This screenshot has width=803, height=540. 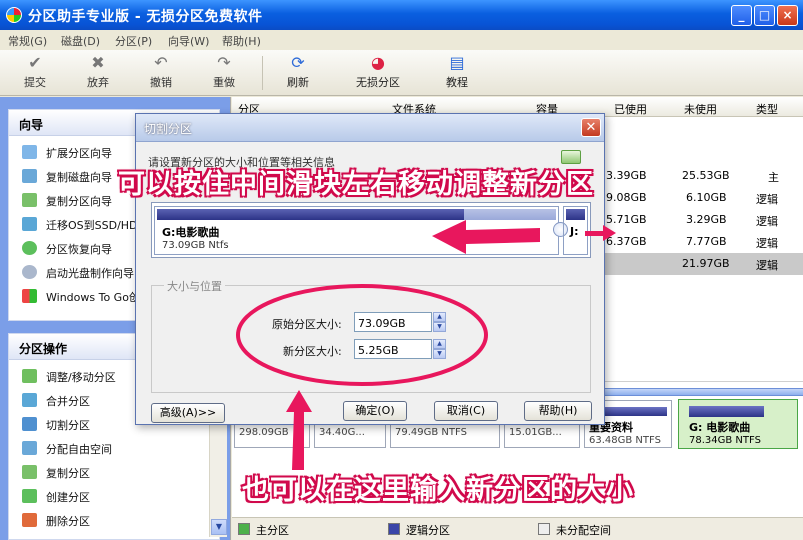 I want to click on scroll-down-icon: ▼, so click(x=219, y=527).